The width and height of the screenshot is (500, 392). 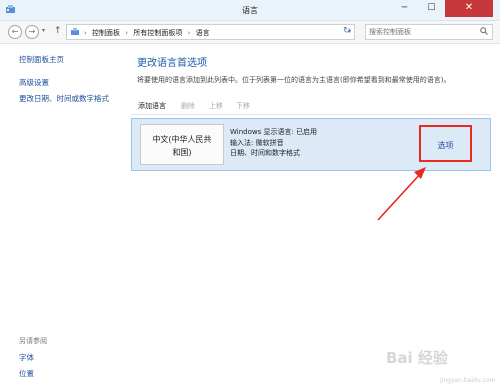 What do you see at coordinates (188, 106) in the screenshot?
I see `remove-button: 删除` at bounding box center [188, 106].